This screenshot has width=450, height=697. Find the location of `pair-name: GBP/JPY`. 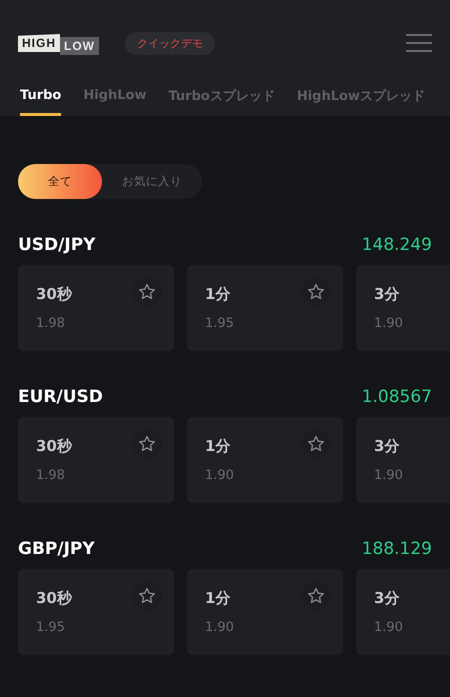

pair-name: GBP/JPY is located at coordinates (56, 549).